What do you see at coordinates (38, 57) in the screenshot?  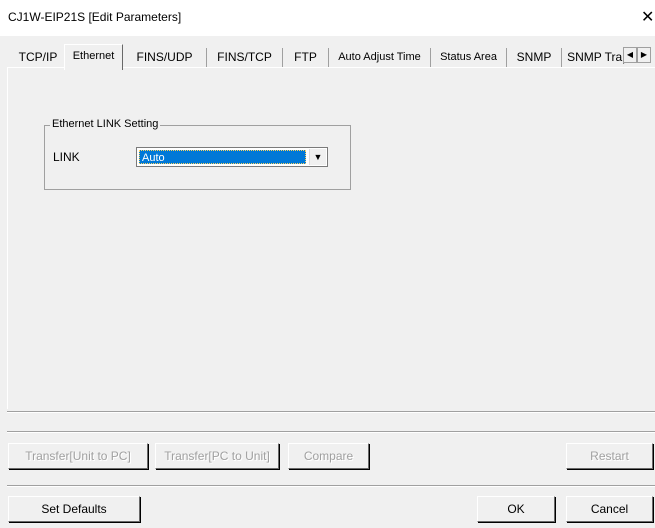 I see `tab-tcp-ip: TCP/IP` at bounding box center [38, 57].